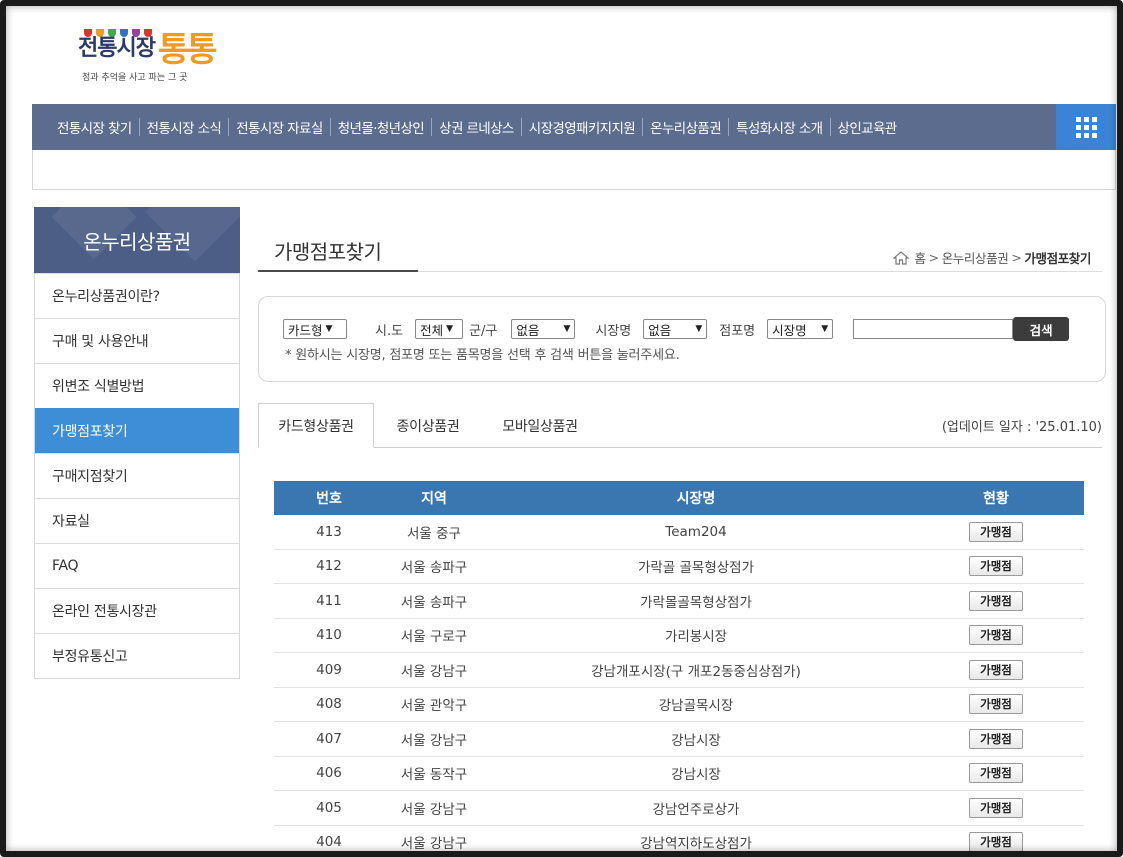  I want to click on all-menu-button, so click(1086, 127).